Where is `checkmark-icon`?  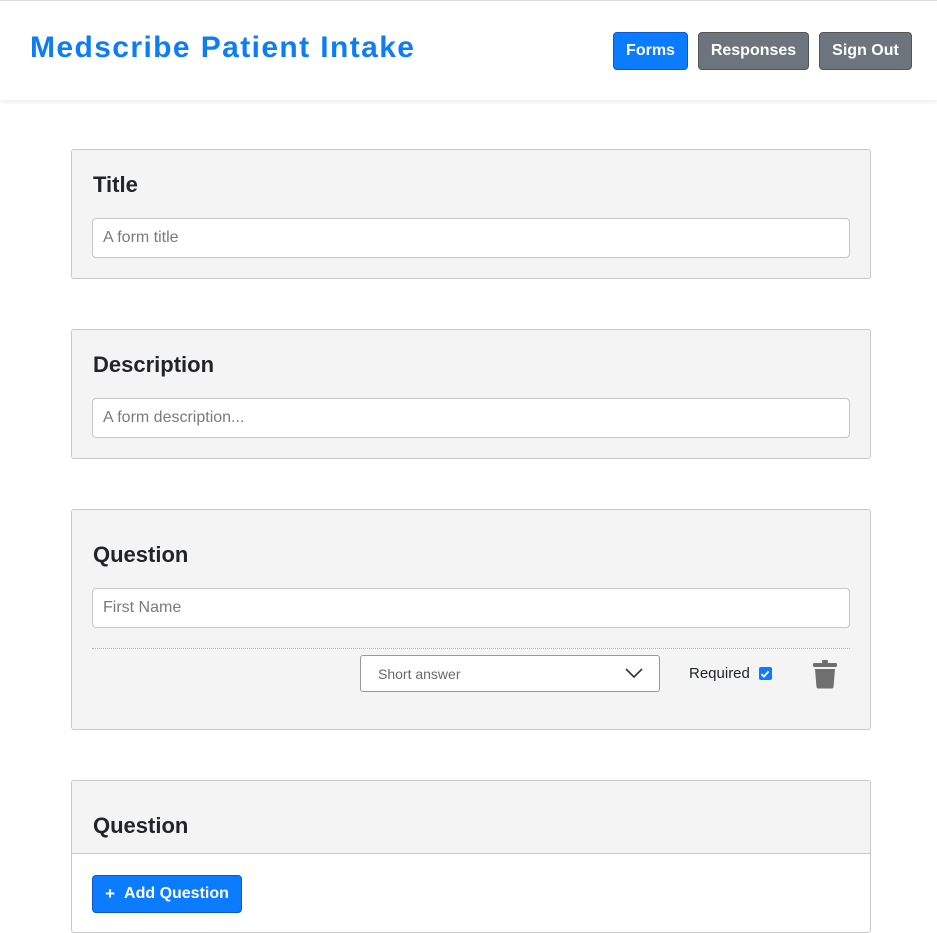 checkmark-icon is located at coordinates (765, 674).